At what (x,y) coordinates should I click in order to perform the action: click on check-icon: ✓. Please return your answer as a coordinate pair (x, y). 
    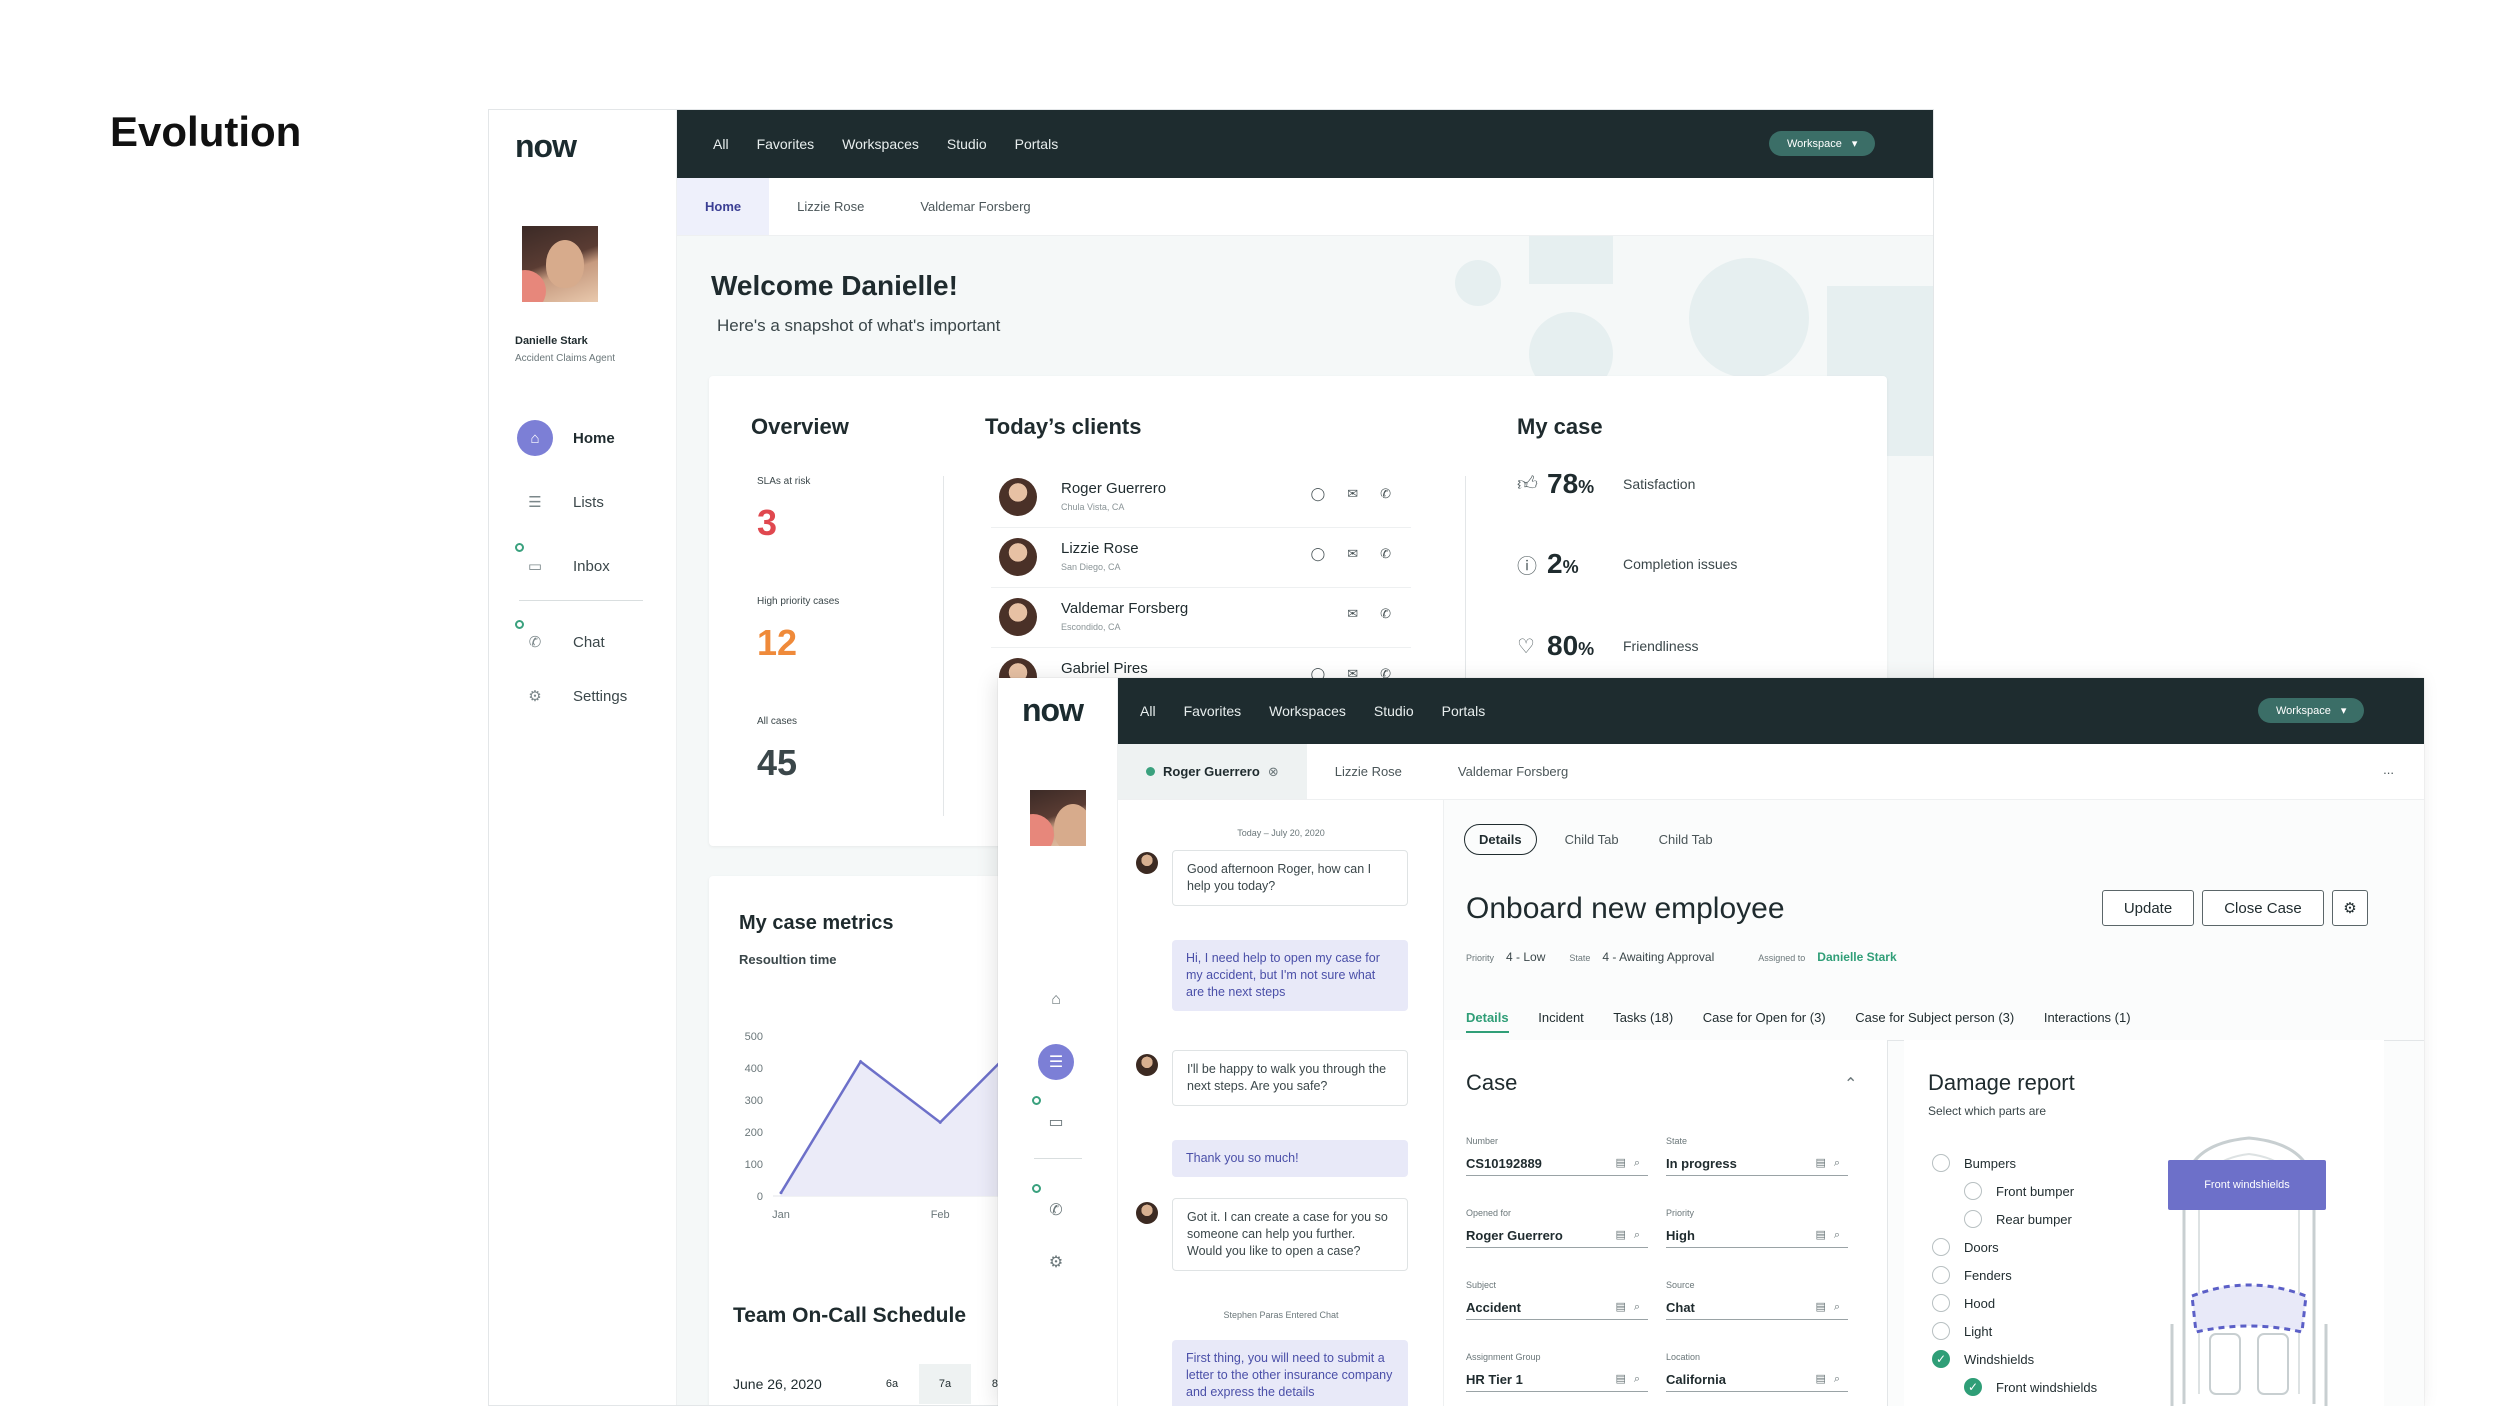
    Looking at the image, I should click on (1973, 1387).